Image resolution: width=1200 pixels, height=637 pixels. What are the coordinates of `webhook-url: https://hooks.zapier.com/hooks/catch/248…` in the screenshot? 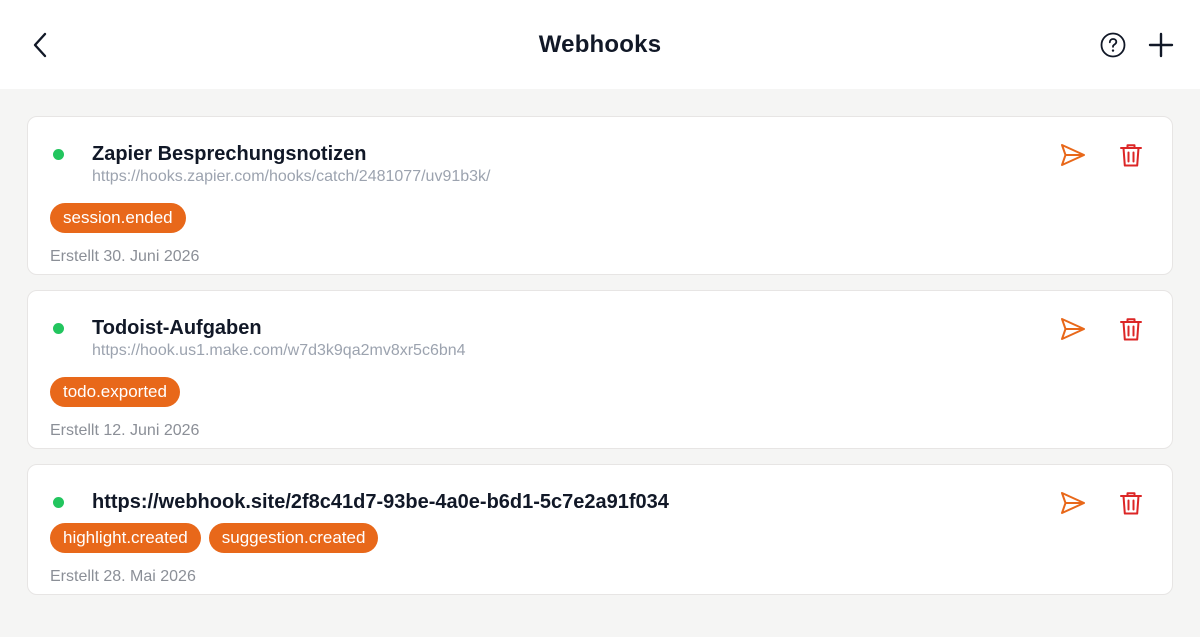 It's located at (291, 176).